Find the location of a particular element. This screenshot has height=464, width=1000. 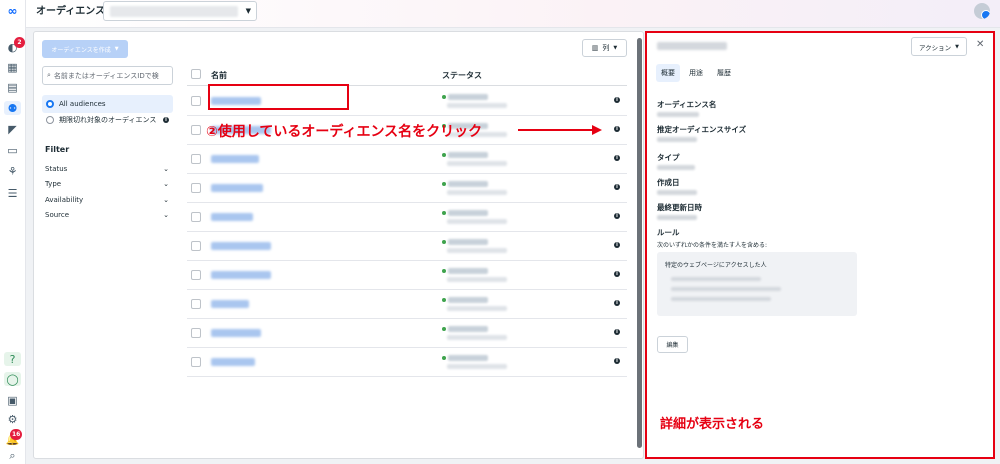

column-header-name: 名前 is located at coordinates (219, 75).